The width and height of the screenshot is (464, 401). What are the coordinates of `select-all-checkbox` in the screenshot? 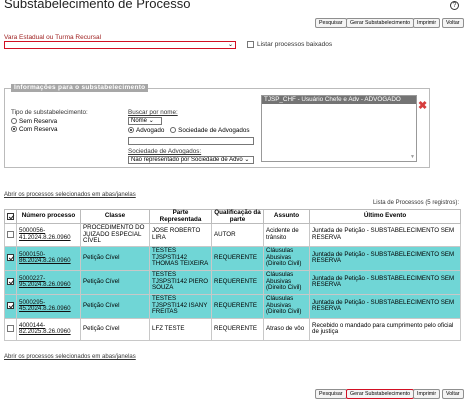 It's located at (10, 216).